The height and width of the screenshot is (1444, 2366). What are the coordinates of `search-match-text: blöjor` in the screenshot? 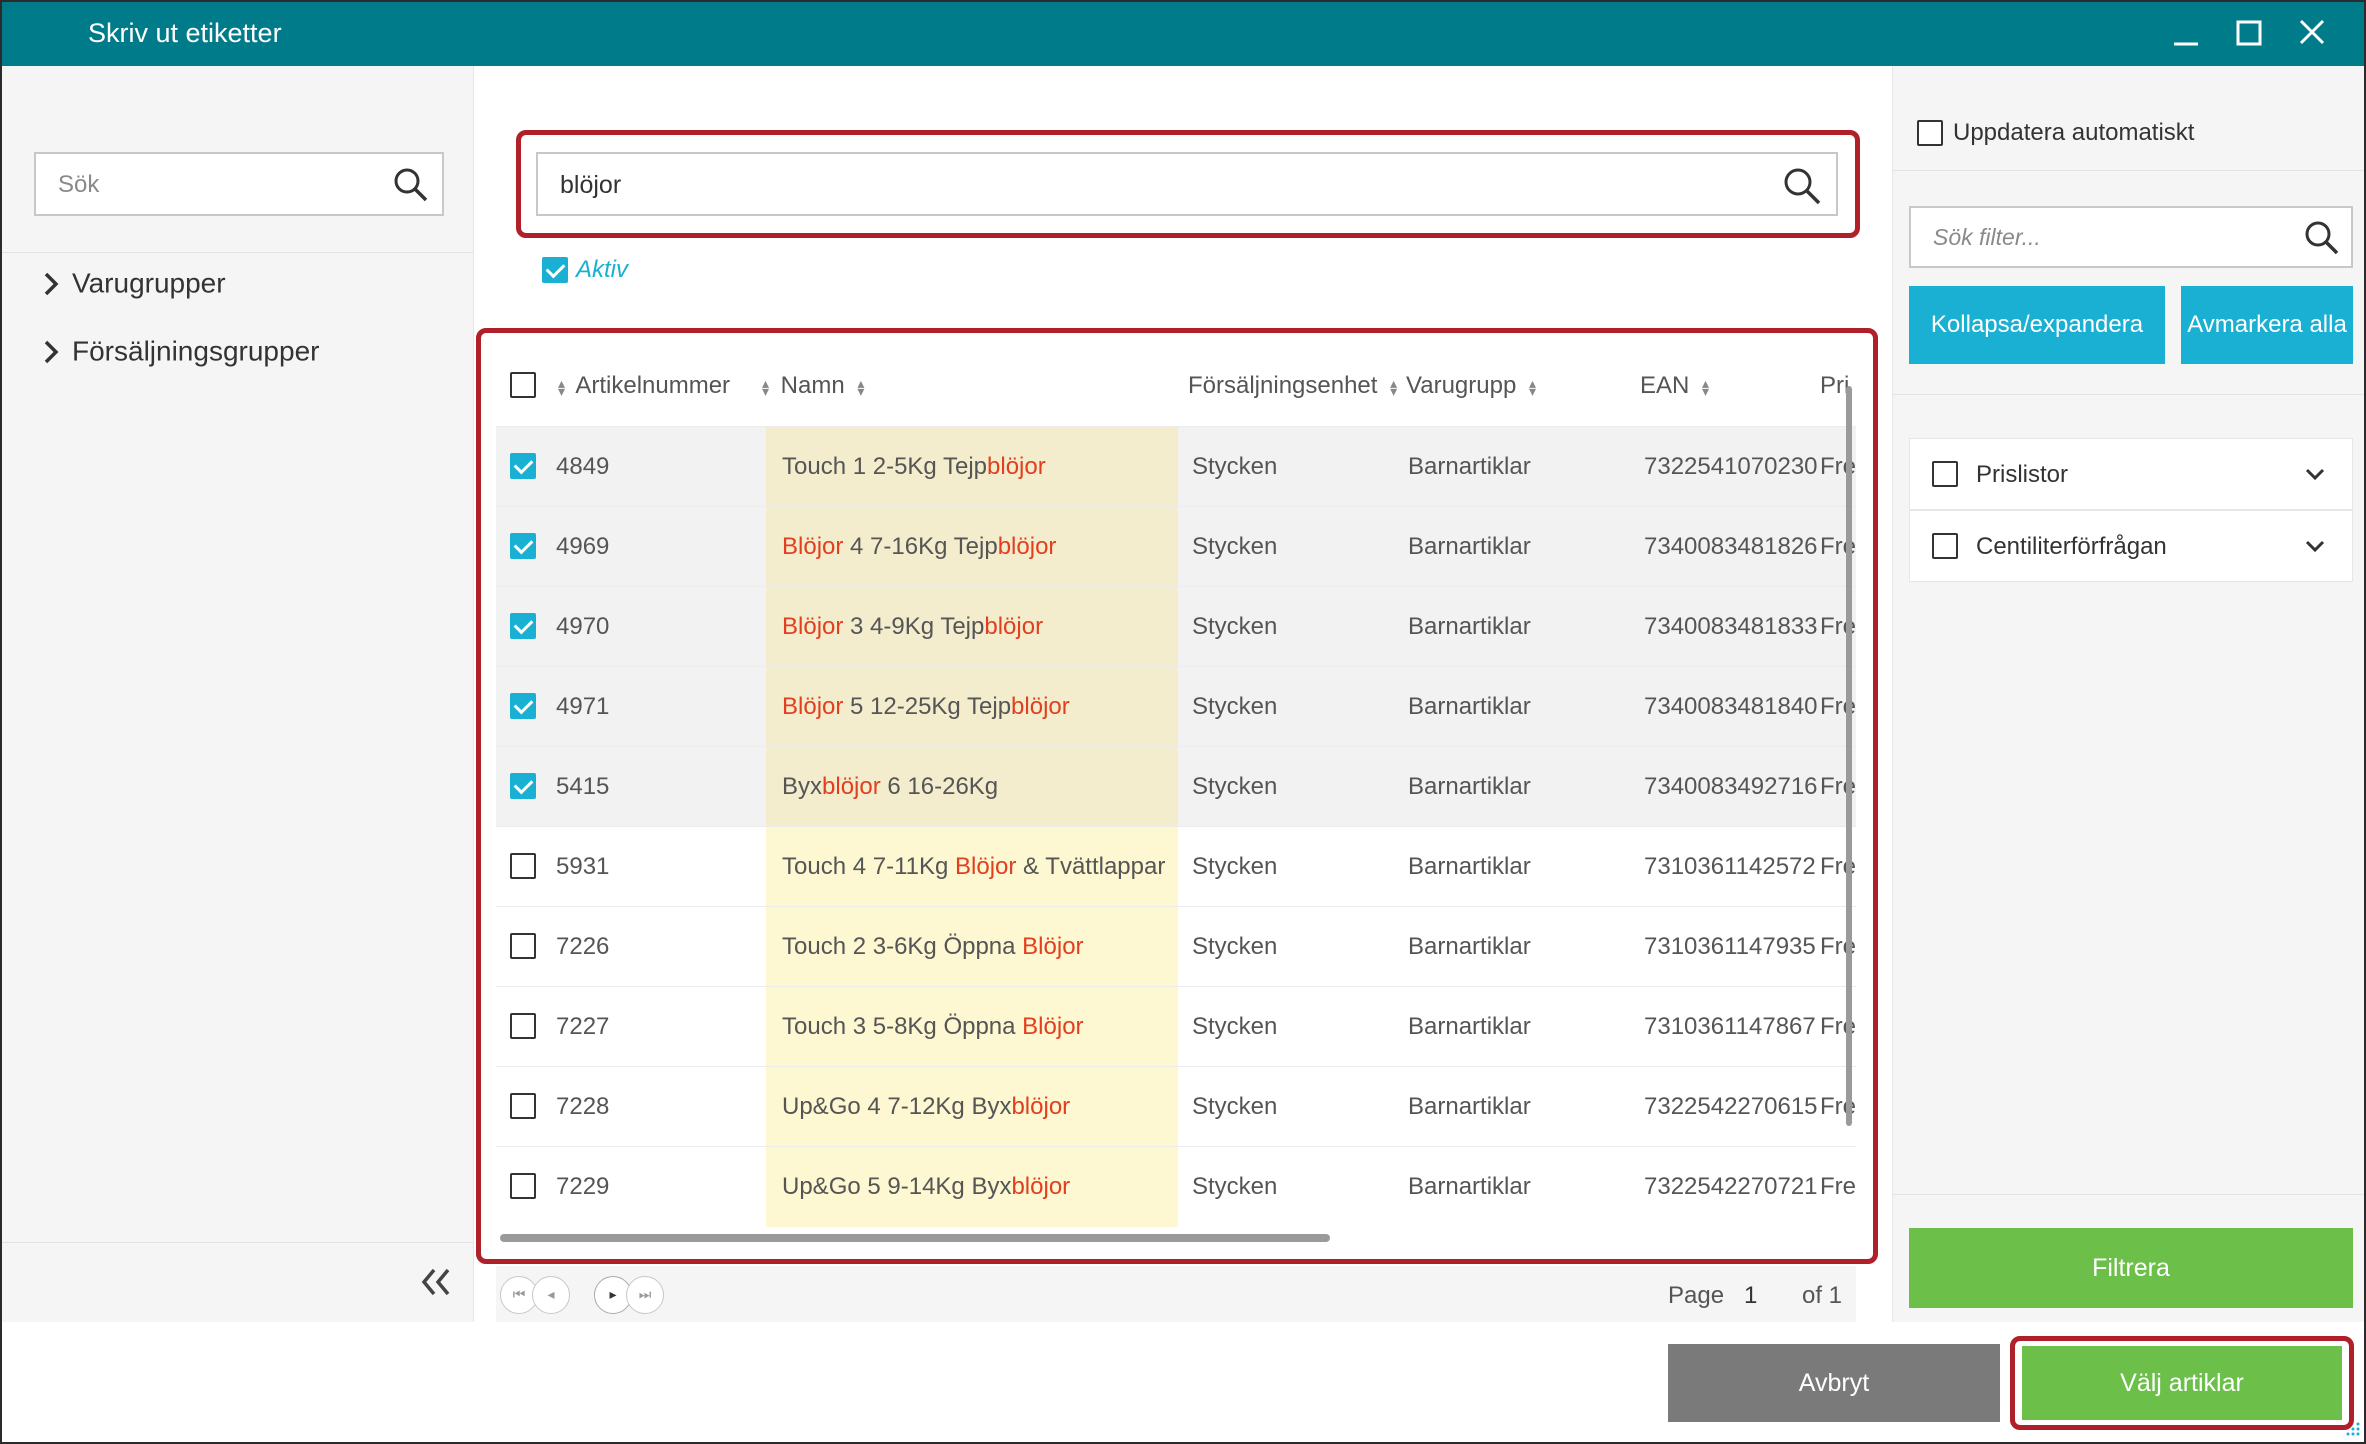 It's located at (1040, 706).